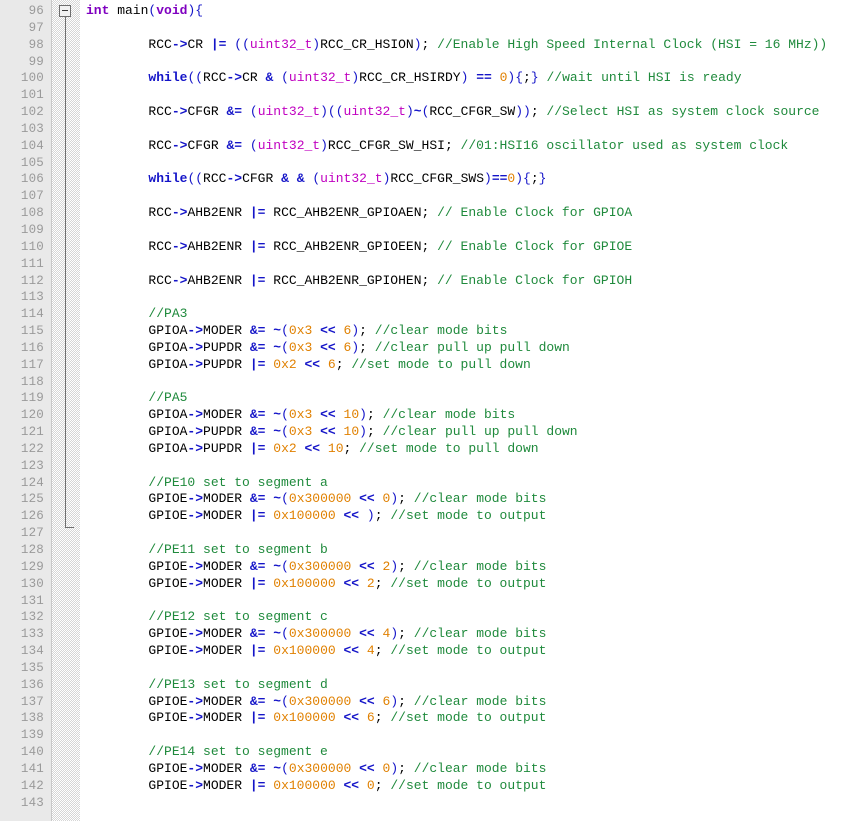 The height and width of the screenshot is (821, 842). Describe the element at coordinates (172, 10) in the screenshot. I see `token-keyword: void` at that location.